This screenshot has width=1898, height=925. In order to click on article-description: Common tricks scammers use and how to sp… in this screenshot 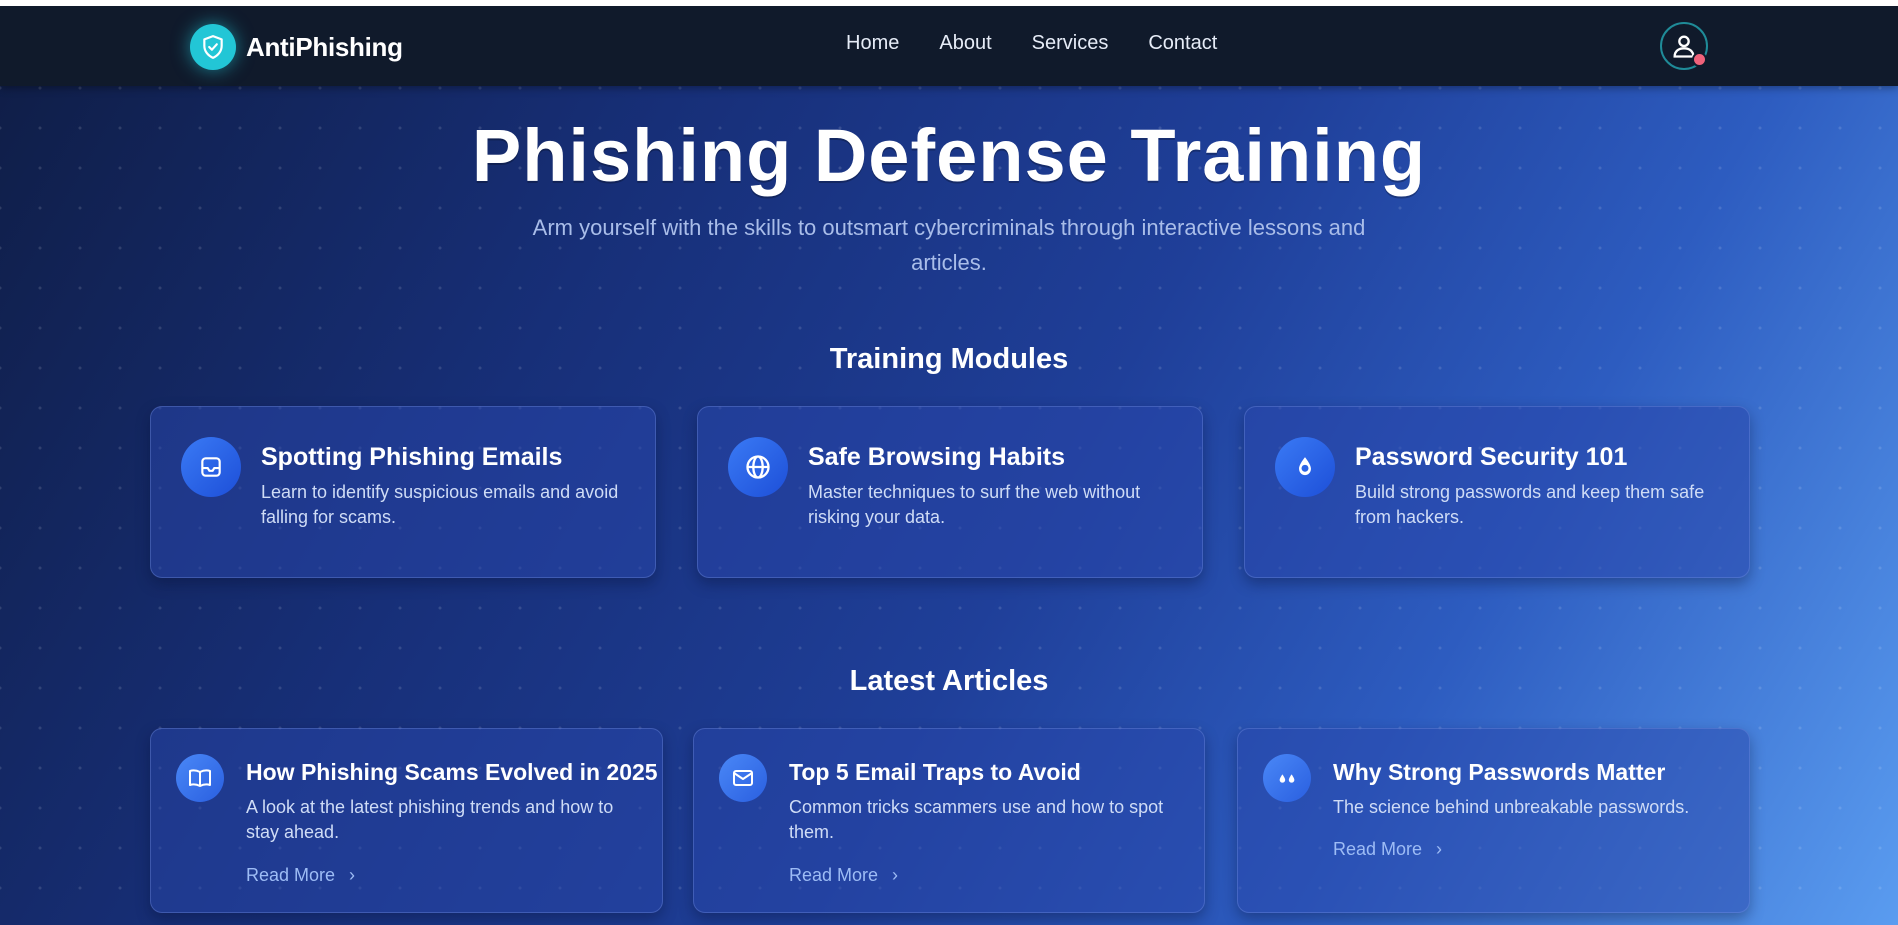, I will do `click(976, 819)`.